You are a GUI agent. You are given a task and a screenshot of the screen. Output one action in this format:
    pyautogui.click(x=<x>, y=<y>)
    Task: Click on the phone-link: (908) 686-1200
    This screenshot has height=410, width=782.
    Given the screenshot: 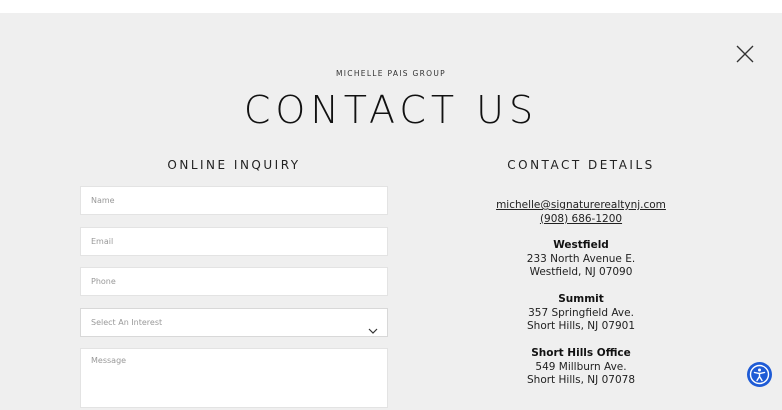 What is the action you would take?
    pyautogui.click(x=581, y=219)
    